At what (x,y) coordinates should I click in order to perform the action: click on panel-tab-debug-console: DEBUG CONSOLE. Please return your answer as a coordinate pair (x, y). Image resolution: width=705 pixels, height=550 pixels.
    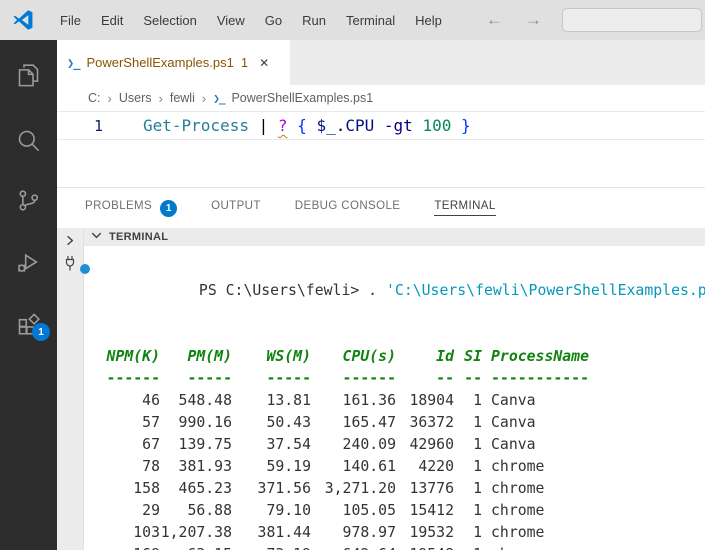
    Looking at the image, I should click on (348, 208).